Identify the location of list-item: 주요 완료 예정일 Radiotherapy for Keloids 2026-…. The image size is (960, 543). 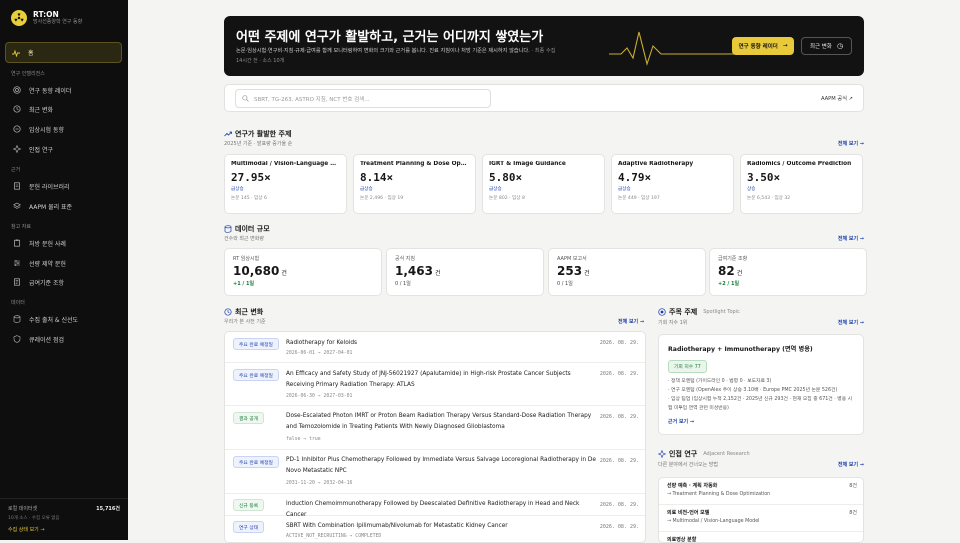
(435, 347).